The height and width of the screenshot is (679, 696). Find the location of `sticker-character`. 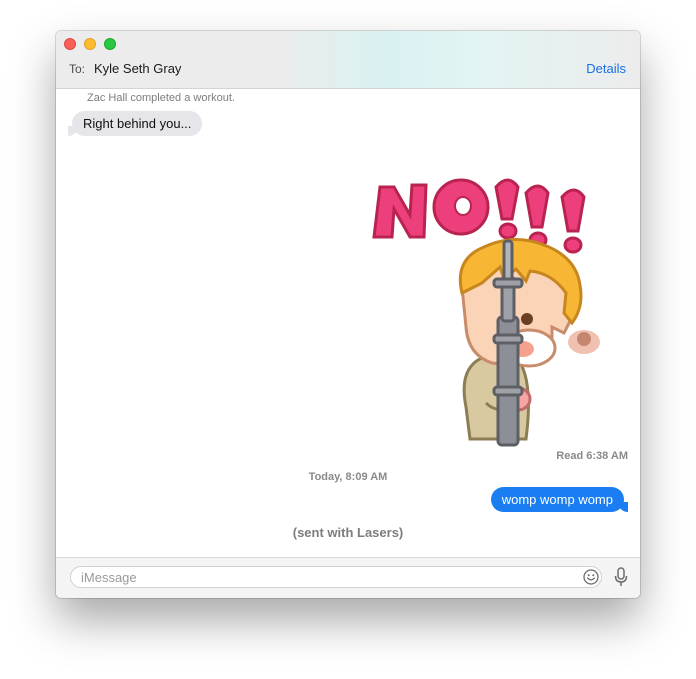

sticker-character is located at coordinates (529, 339).